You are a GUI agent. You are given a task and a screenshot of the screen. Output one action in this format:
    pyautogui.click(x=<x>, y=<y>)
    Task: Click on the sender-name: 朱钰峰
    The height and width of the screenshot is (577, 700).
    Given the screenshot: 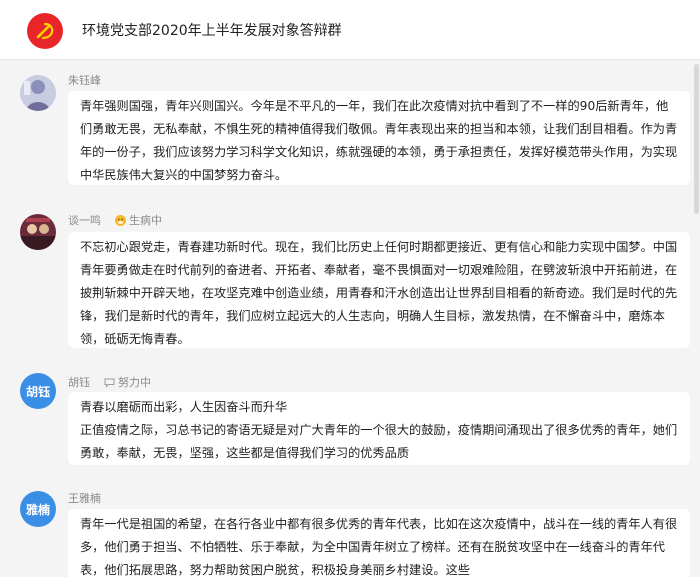 What is the action you would take?
    pyautogui.click(x=84, y=80)
    